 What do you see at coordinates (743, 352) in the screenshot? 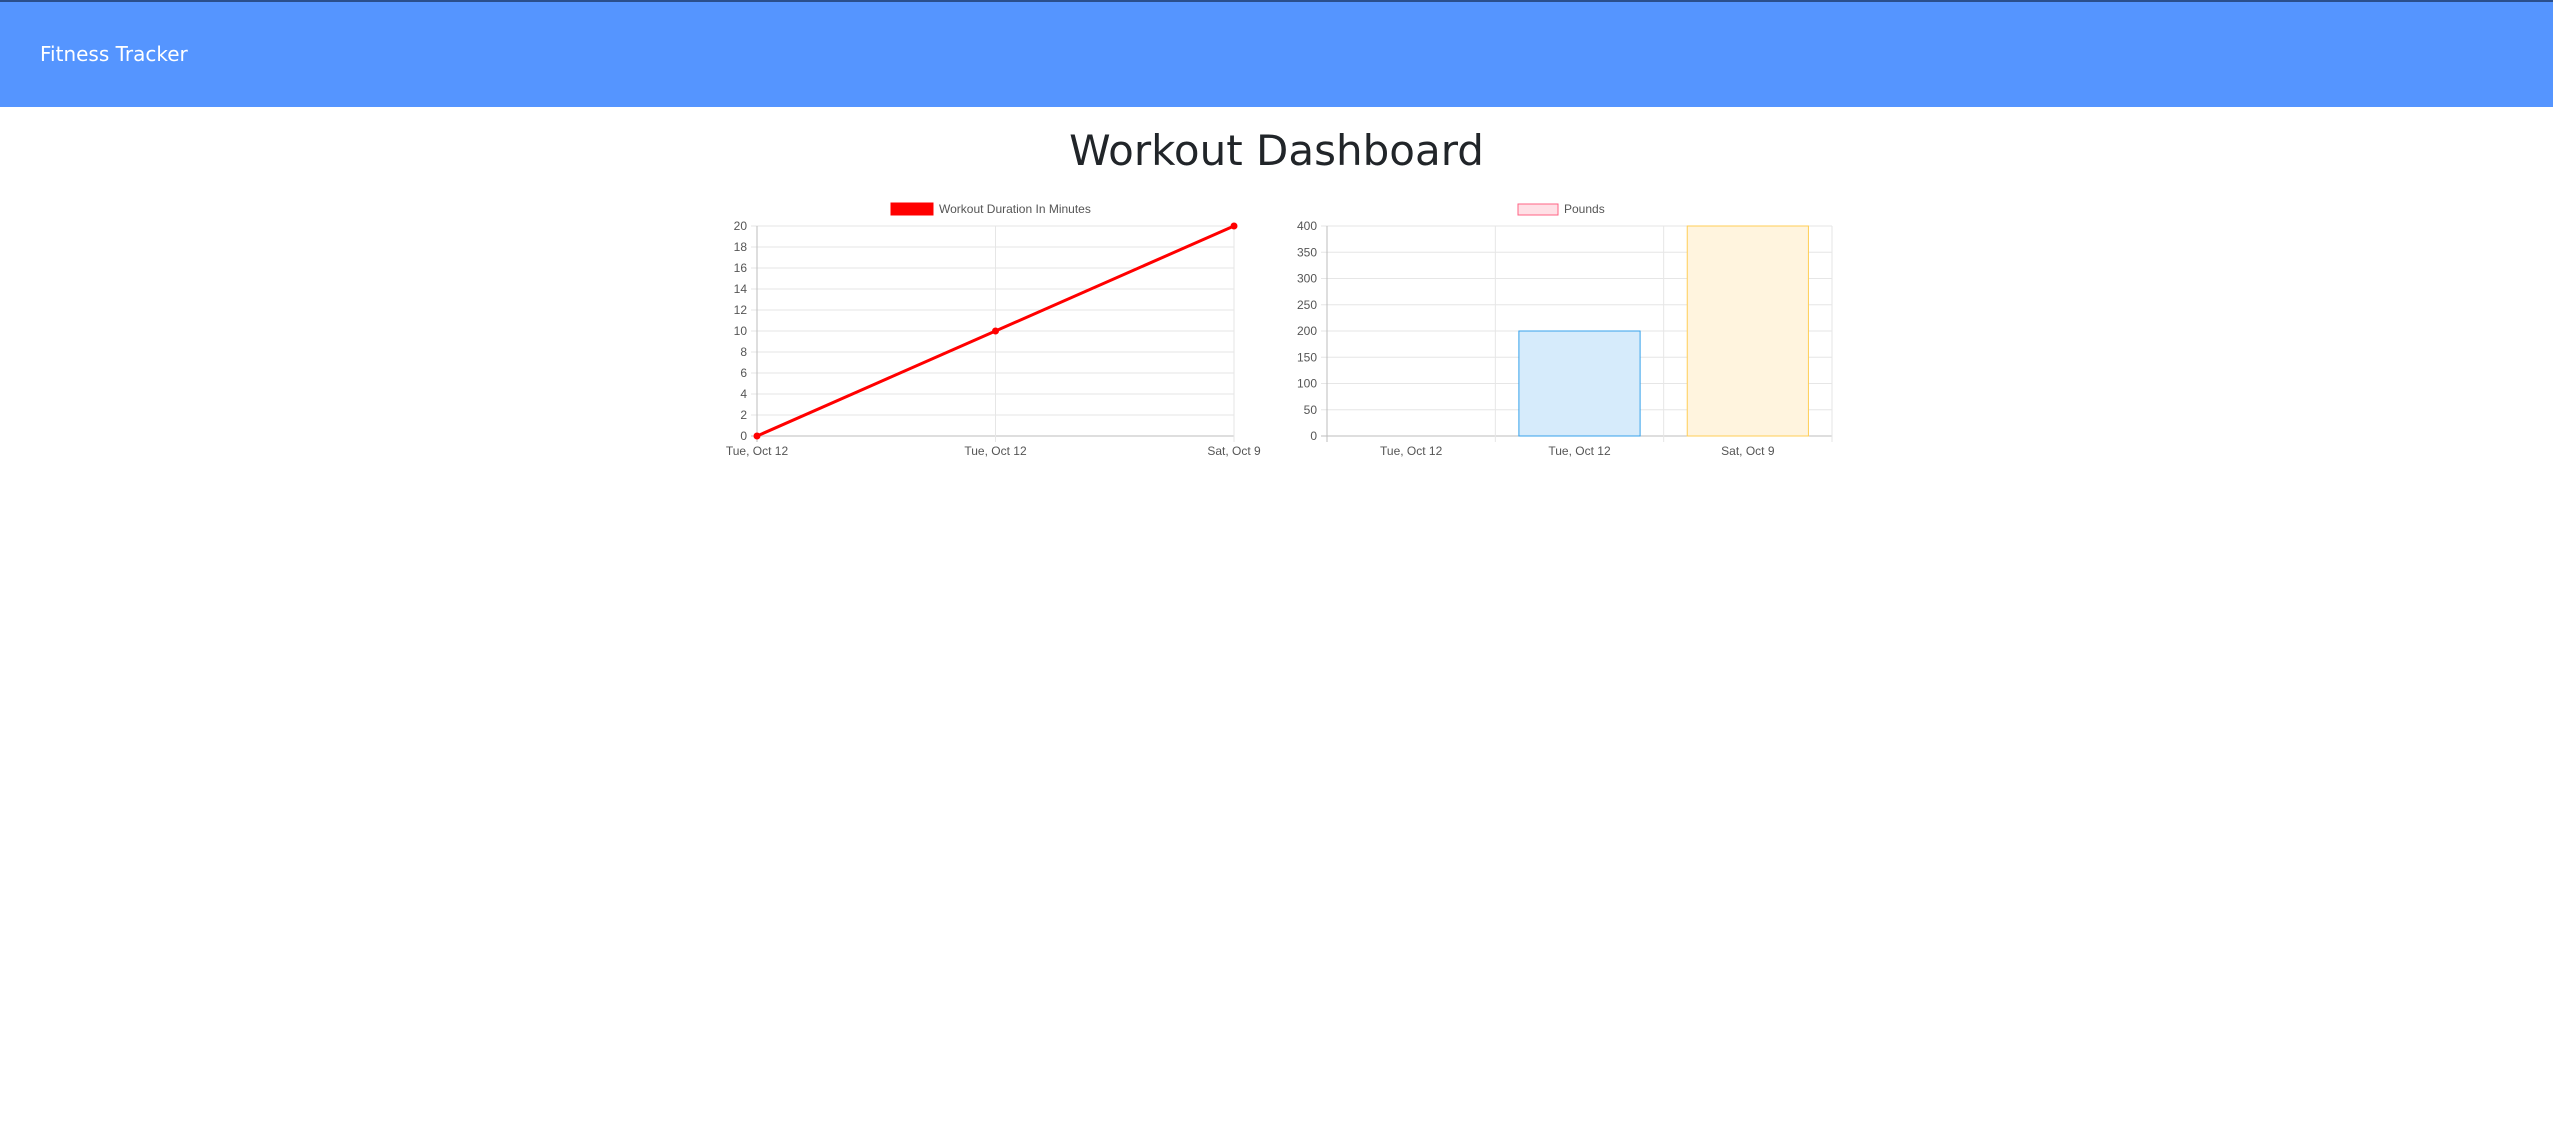
I see `y-tick-label: 8` at bounding box center [743, 352].